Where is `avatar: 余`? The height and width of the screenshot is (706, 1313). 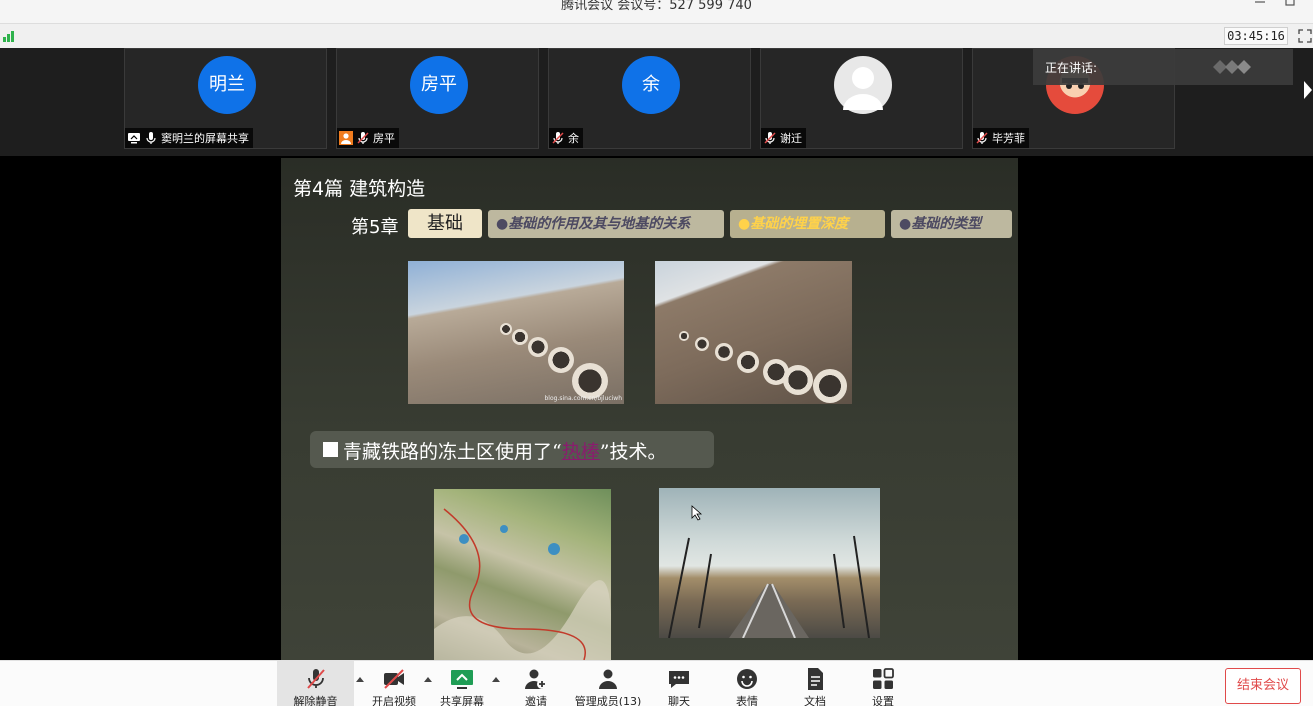 avatar: 余 is located at coordinates (651, 85).